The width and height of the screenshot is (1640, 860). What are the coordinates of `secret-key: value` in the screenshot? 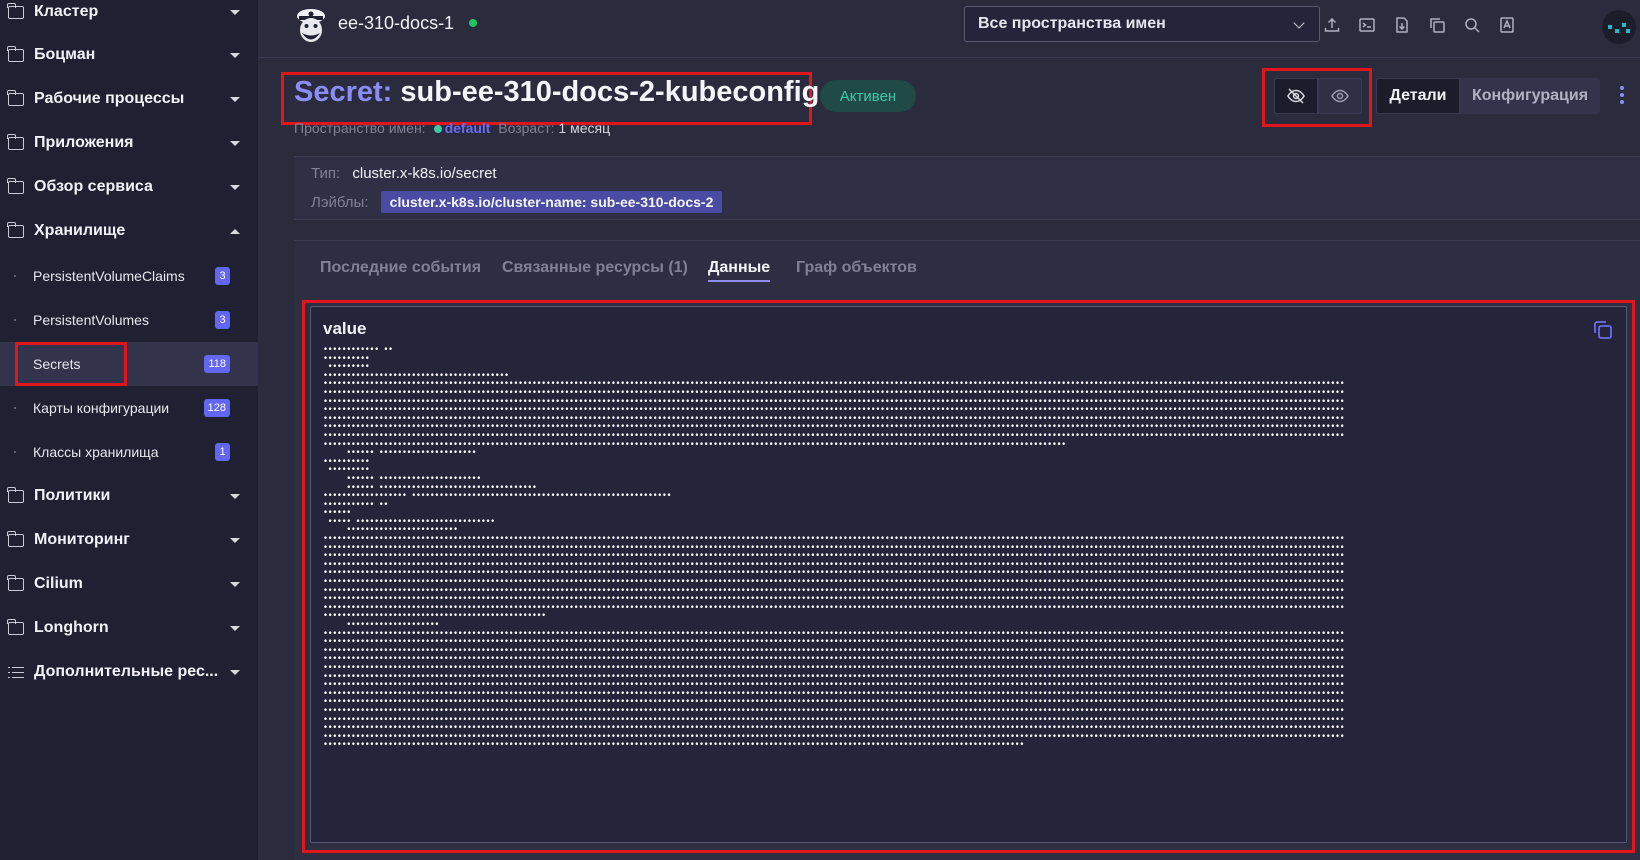 It's located at (345, 328).